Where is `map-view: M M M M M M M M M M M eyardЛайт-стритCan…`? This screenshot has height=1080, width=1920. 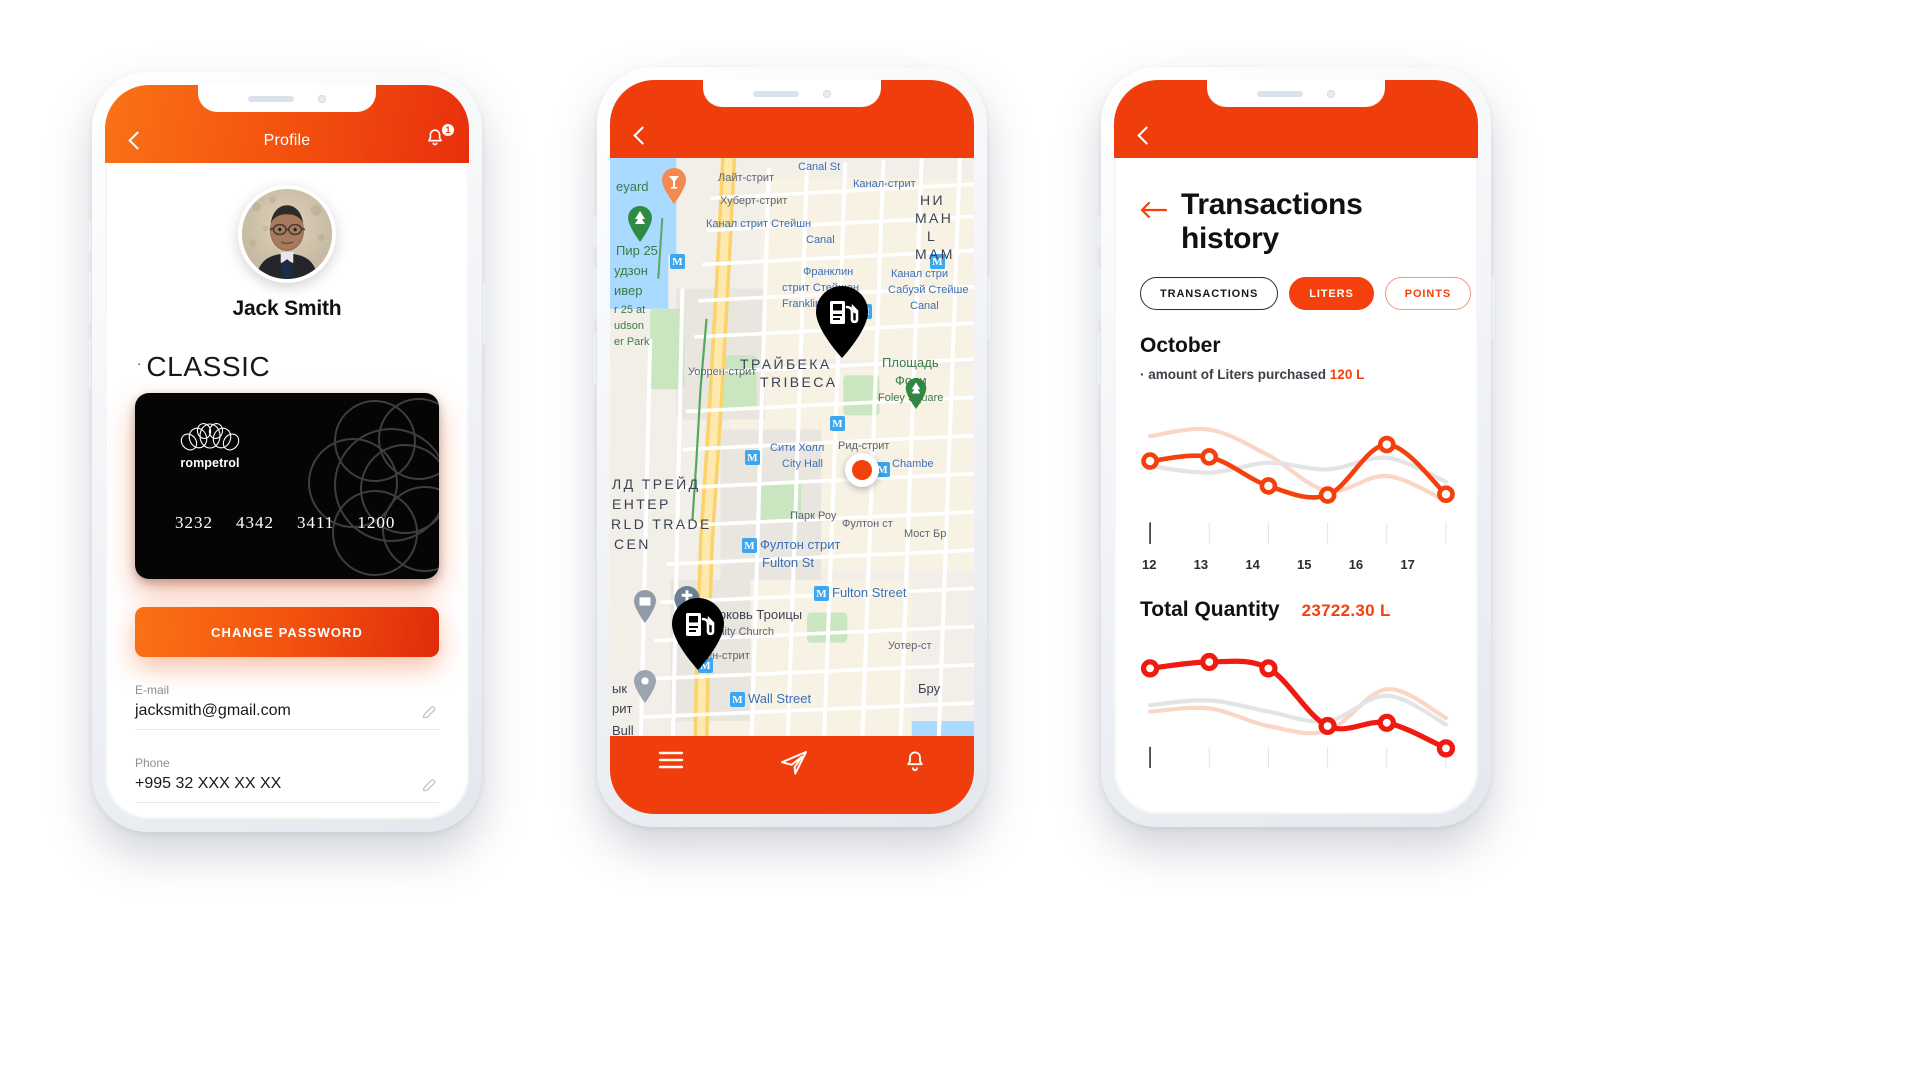
map-view: M M M M M M M M M M M eyardЛайт-стритCan… is located at coordinates (792, 486).